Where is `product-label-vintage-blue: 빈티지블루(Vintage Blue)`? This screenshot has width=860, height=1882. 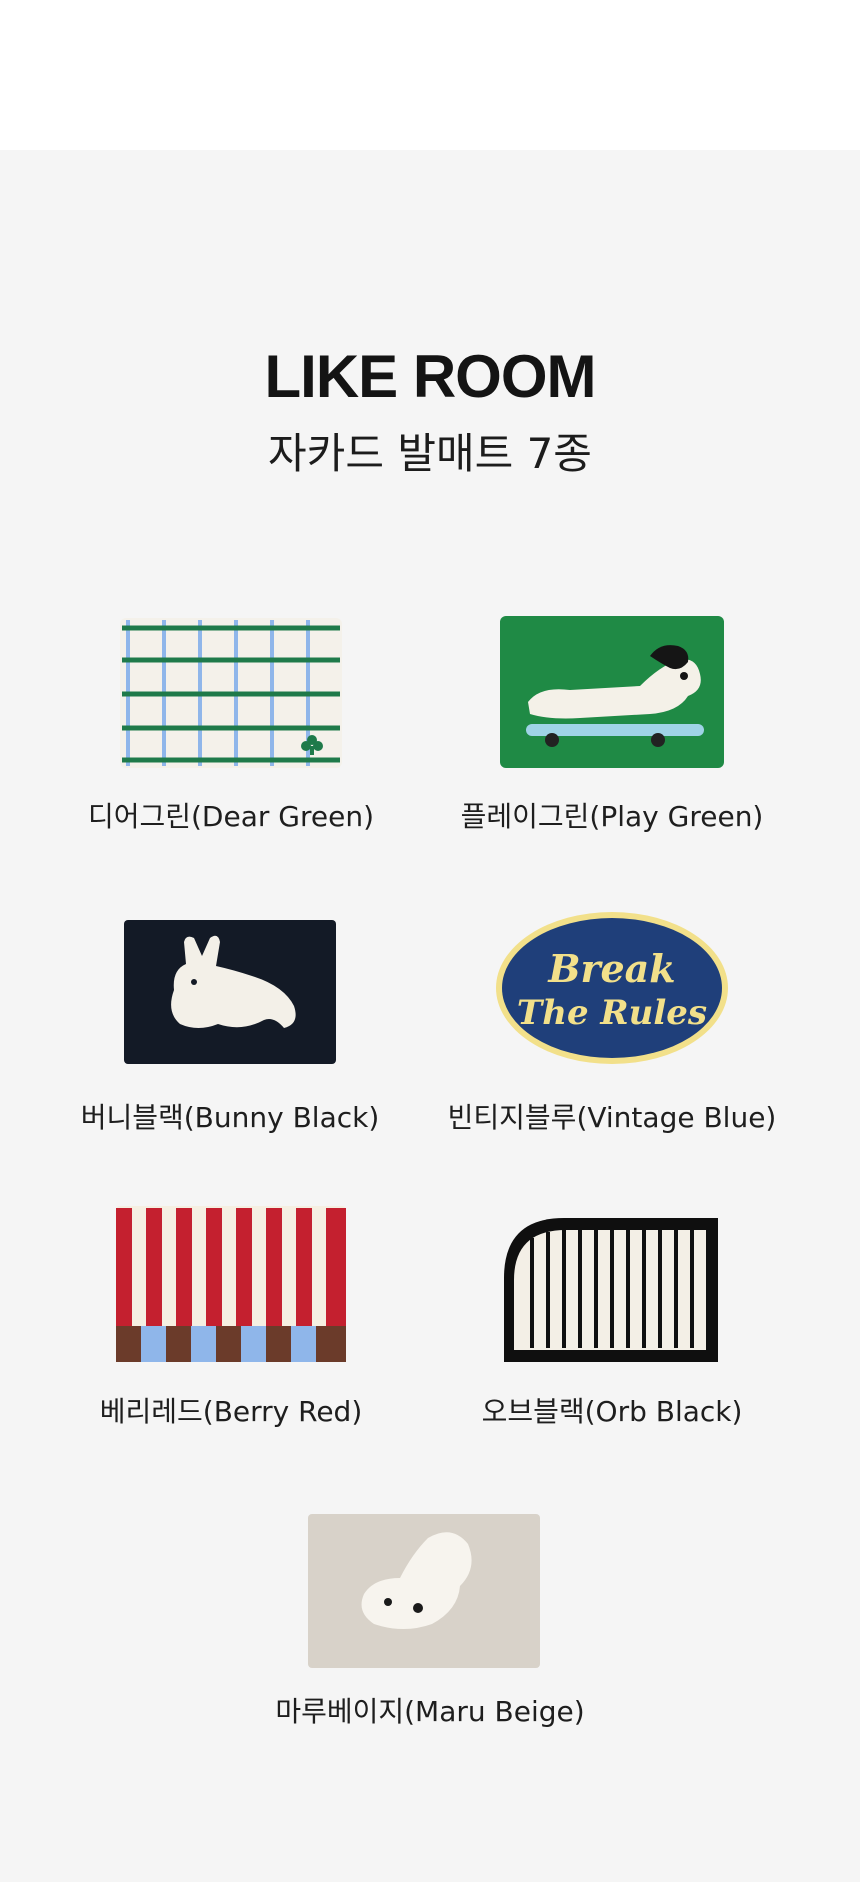 product-label-vintage-blue: 빈티지블루(Vintage Blue) is located at coordinates (612, 1116).